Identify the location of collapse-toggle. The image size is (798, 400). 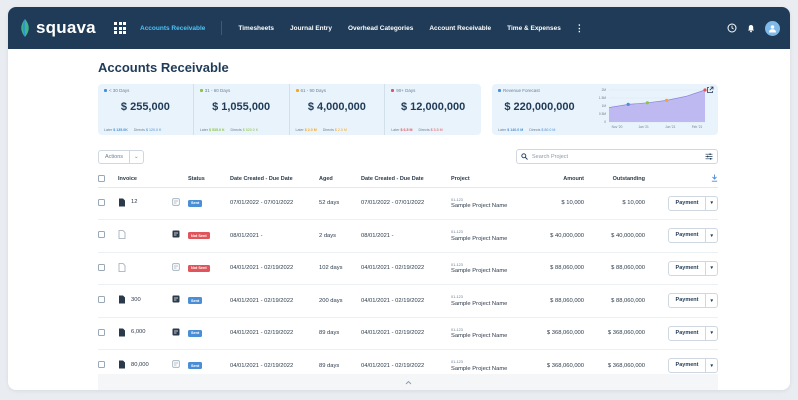
(408, 382).